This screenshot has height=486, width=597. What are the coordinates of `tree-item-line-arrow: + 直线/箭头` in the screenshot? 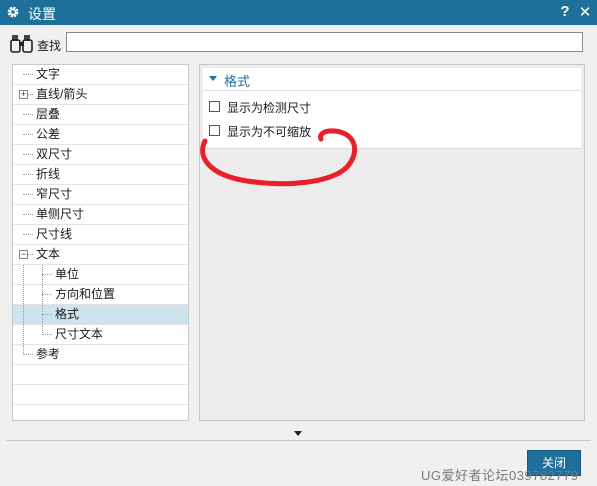 It's located at (100, 95).